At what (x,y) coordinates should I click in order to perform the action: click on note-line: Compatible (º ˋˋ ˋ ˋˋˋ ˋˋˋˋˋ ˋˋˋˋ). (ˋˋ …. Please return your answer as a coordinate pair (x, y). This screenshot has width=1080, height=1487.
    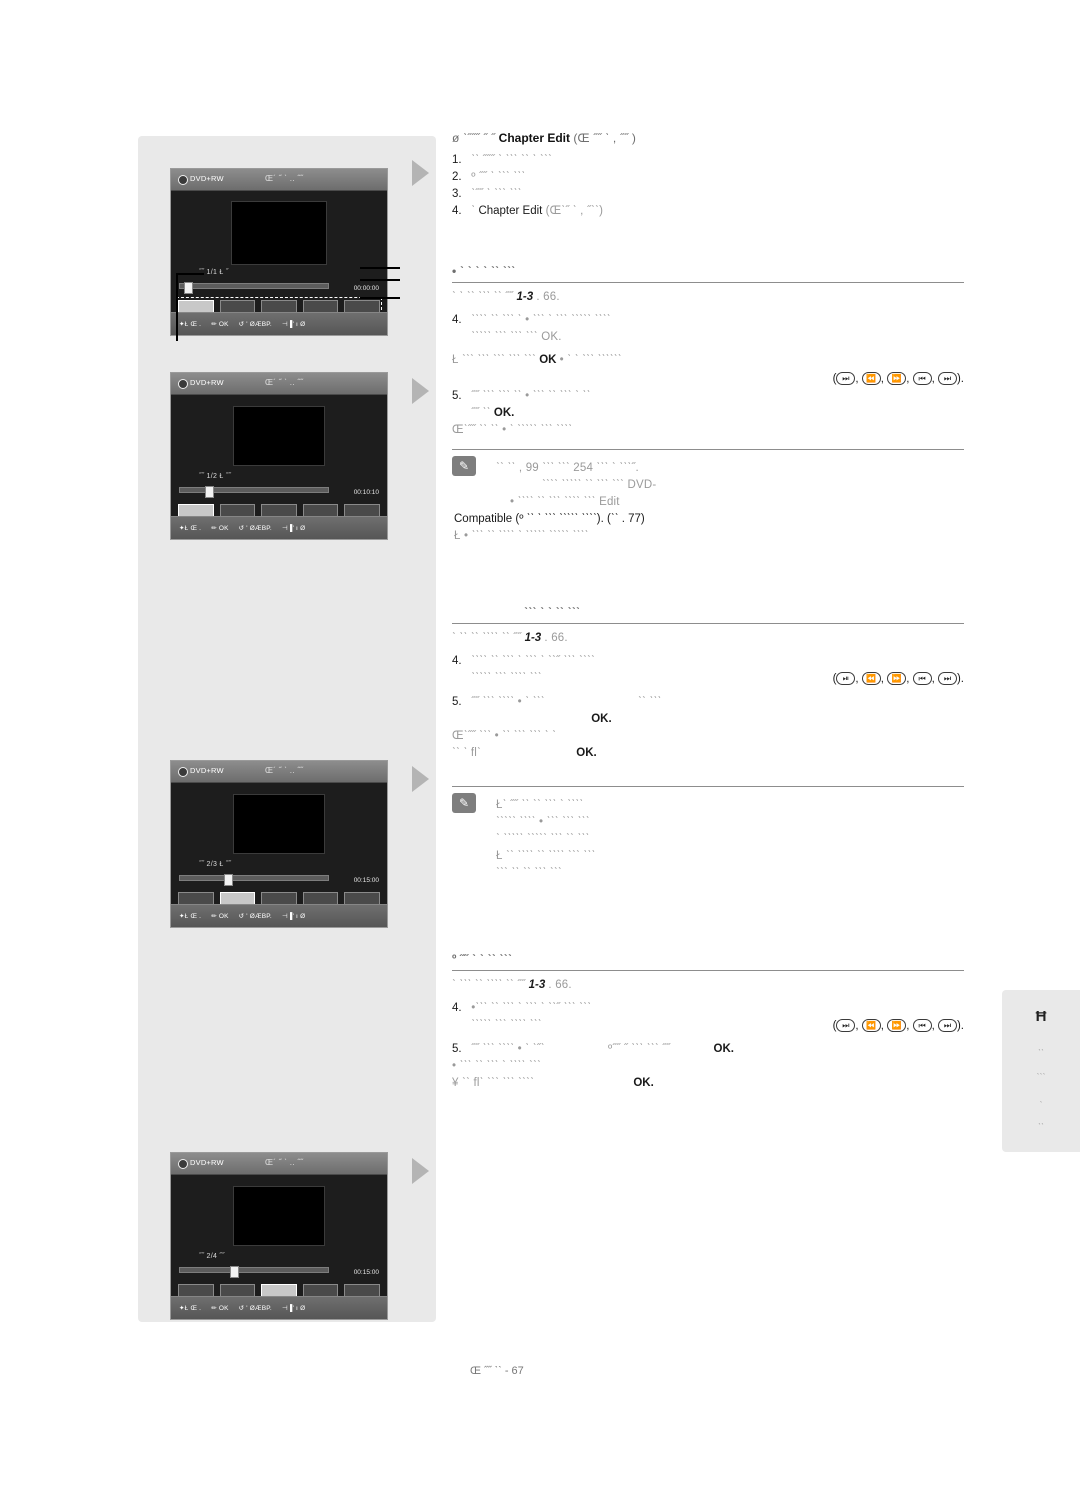
    Looking at the image, I should click on (549, 519).